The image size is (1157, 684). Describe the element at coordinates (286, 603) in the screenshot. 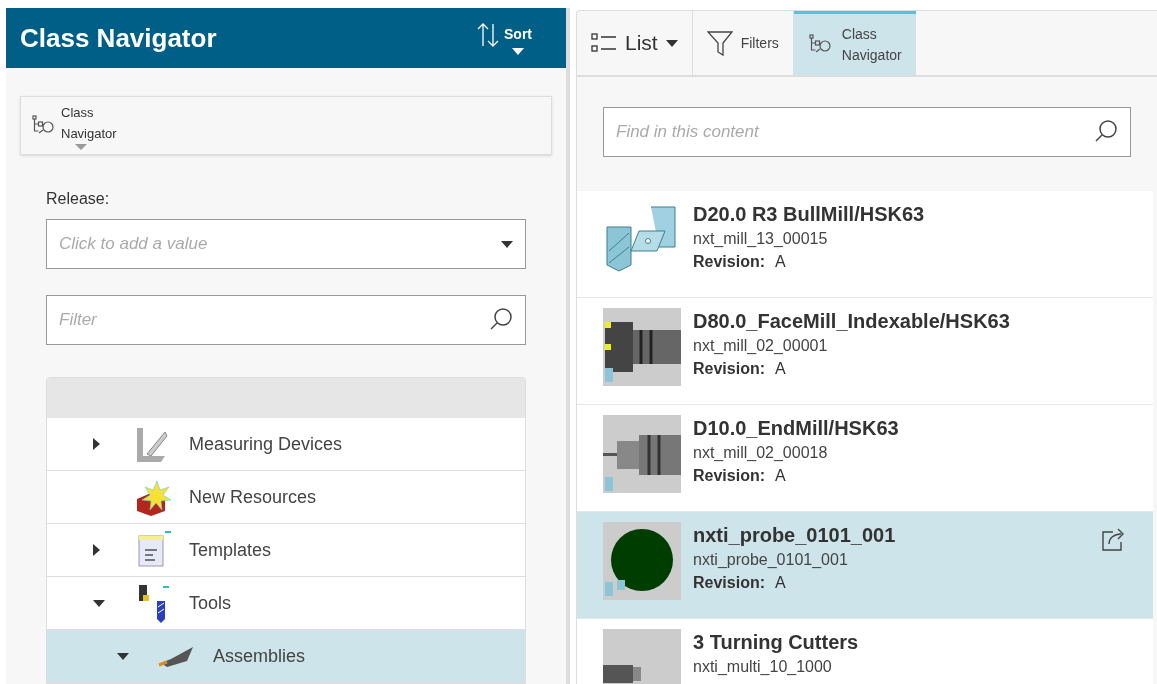

I see `tree-item: Tools` at that location.